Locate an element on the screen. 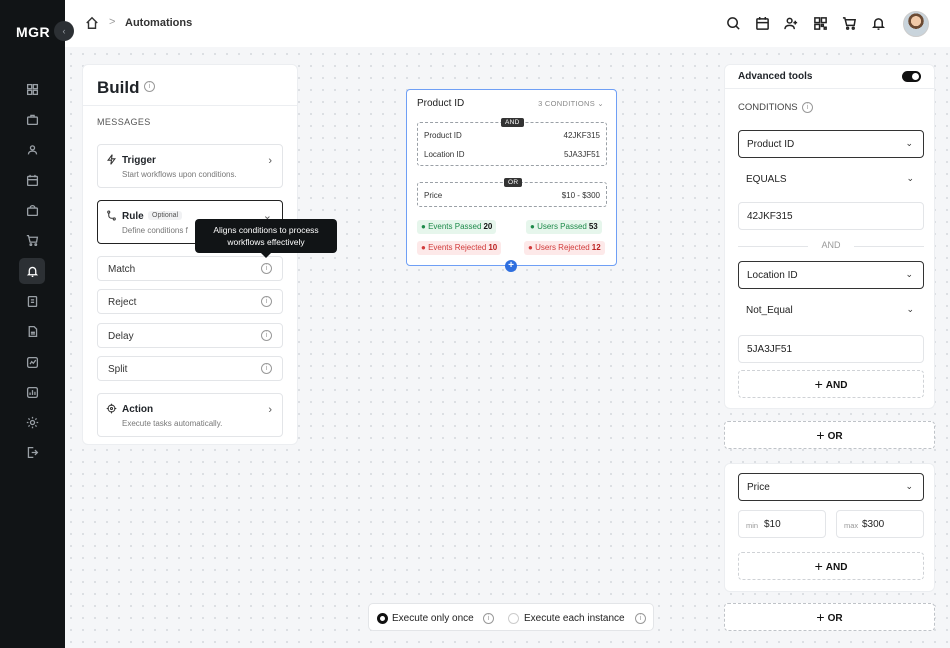  node-title: Product ID is located at coordinates (441, 103).